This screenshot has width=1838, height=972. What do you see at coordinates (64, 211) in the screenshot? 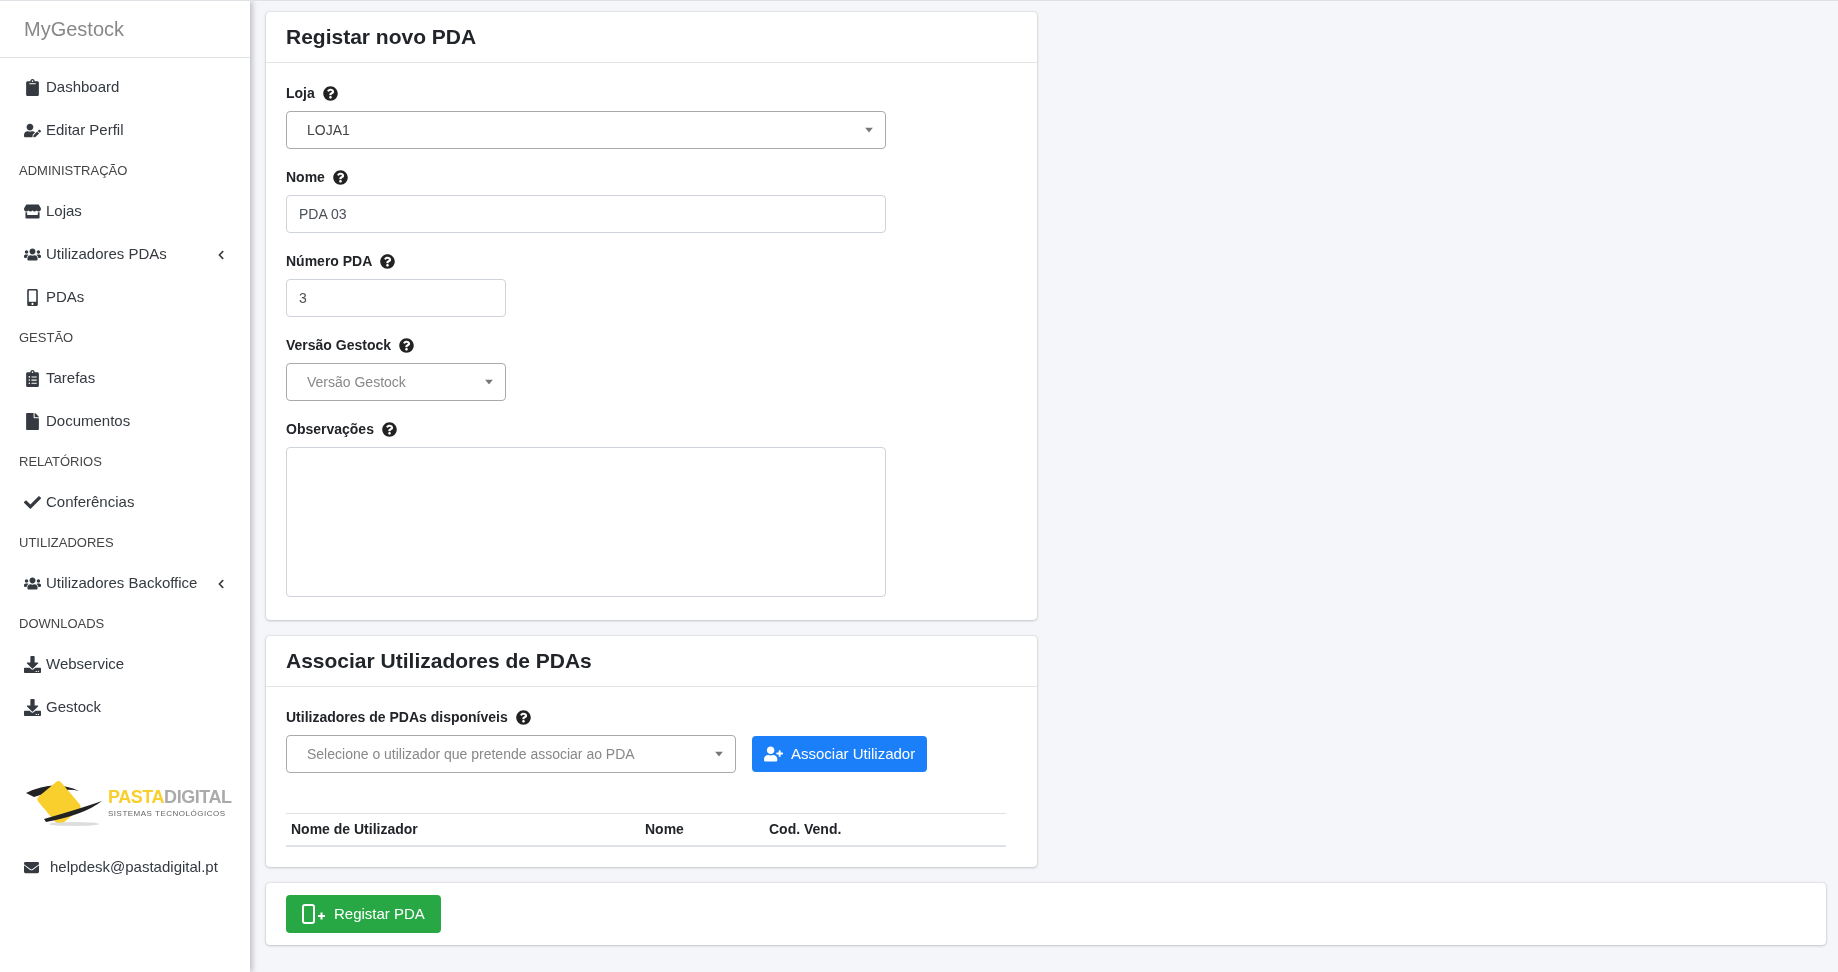
I see `sidebar-item-label: Lojas` at bounding box center [64, 211].